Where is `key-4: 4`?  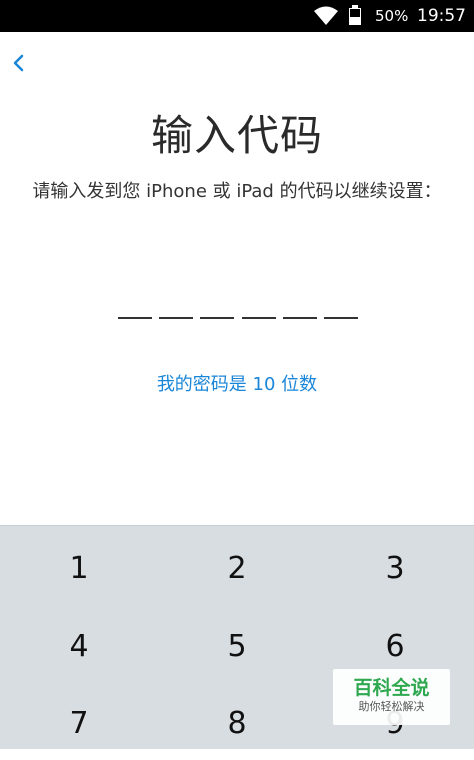 key-4: 4 is located at coordinates (79, 646).